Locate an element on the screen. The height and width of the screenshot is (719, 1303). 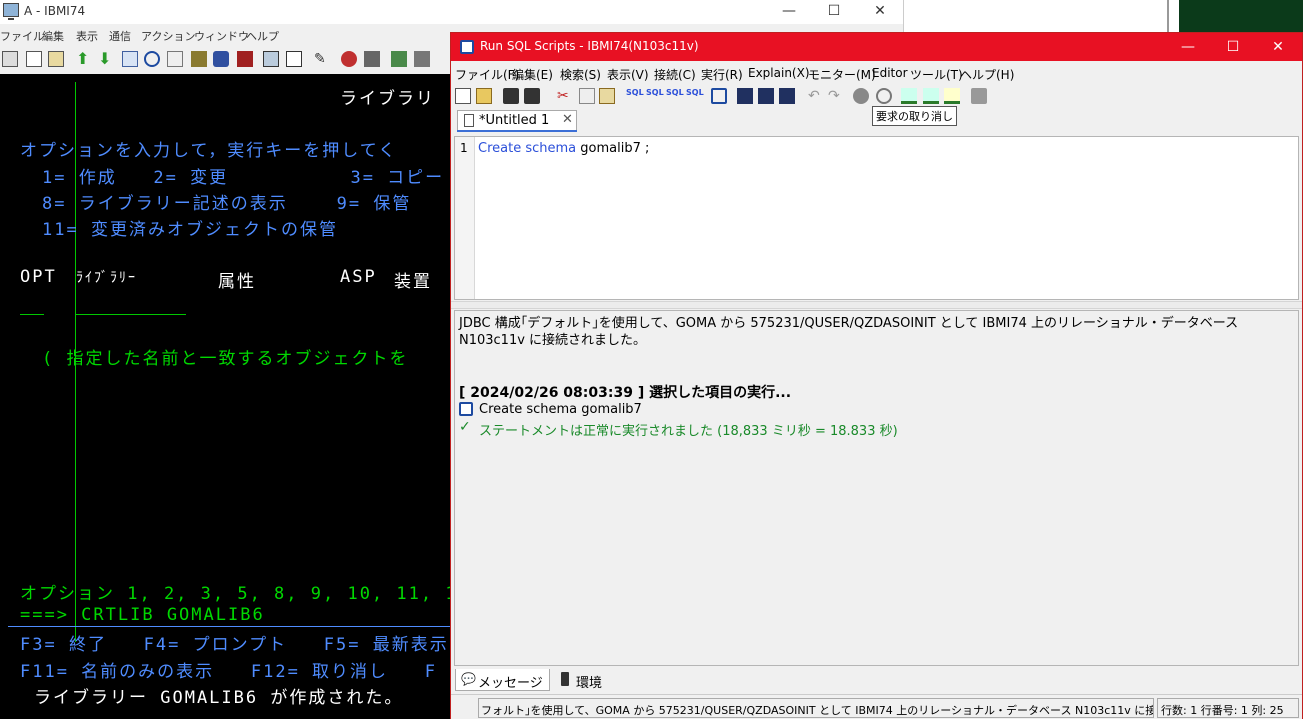
menu-view: 表示 is located at coordinates (87, 36).